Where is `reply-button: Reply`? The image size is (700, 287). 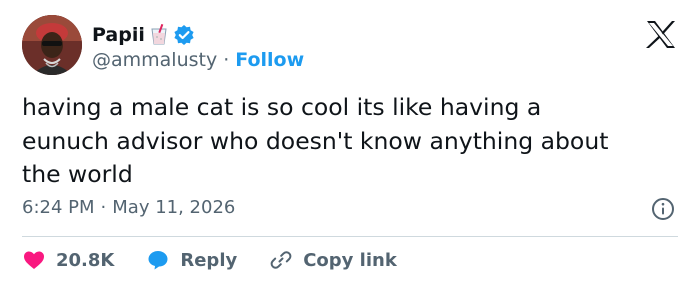 reply-button: Reply is located at coordinates (191, 260).